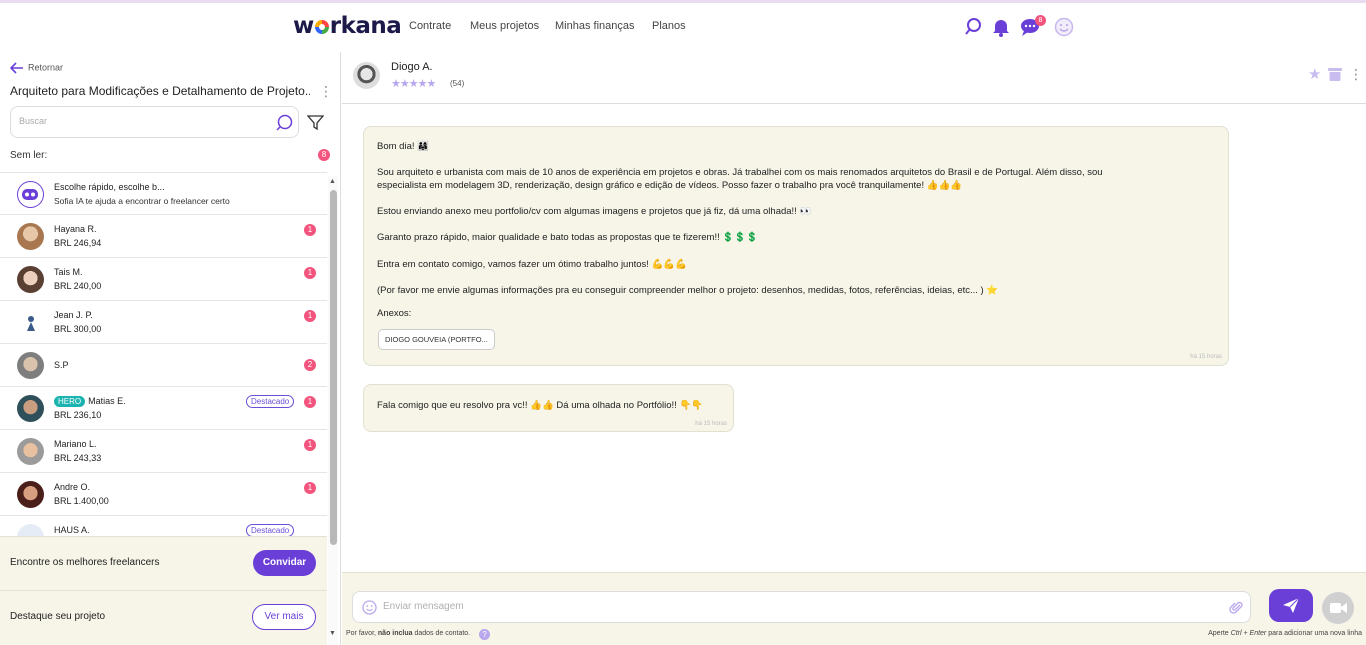 The height and width of the screenshot is (645, 1366). What do you see at coordinates (362, 633) in the screenshot?
I see `contact-hint-prefix: Por favor,` at bounding box center [362, 633].